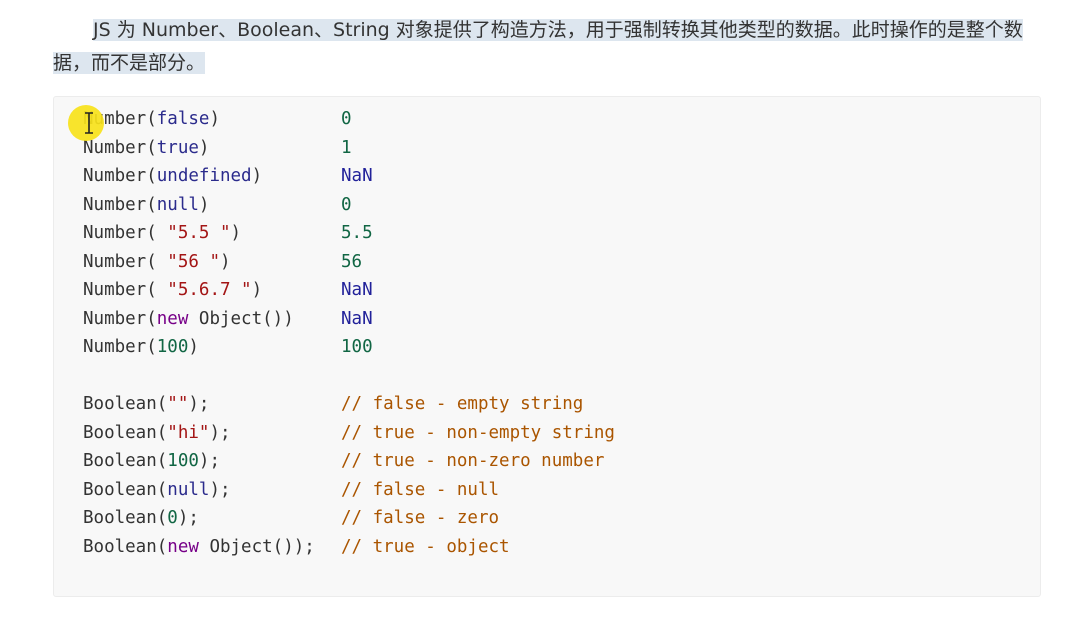 The image size is (1092, 617). I want to click on code-expression: Number( "5.6.7 "), so click(212, 290).